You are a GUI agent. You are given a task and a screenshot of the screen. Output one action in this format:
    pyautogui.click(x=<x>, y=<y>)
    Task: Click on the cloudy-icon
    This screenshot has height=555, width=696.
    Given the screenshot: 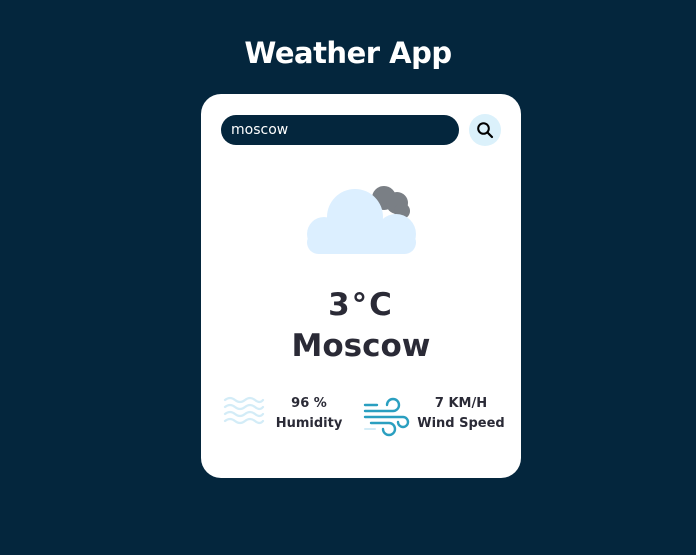 What is the action you would take?
    pyautogui.click(x=361, y=220)
    